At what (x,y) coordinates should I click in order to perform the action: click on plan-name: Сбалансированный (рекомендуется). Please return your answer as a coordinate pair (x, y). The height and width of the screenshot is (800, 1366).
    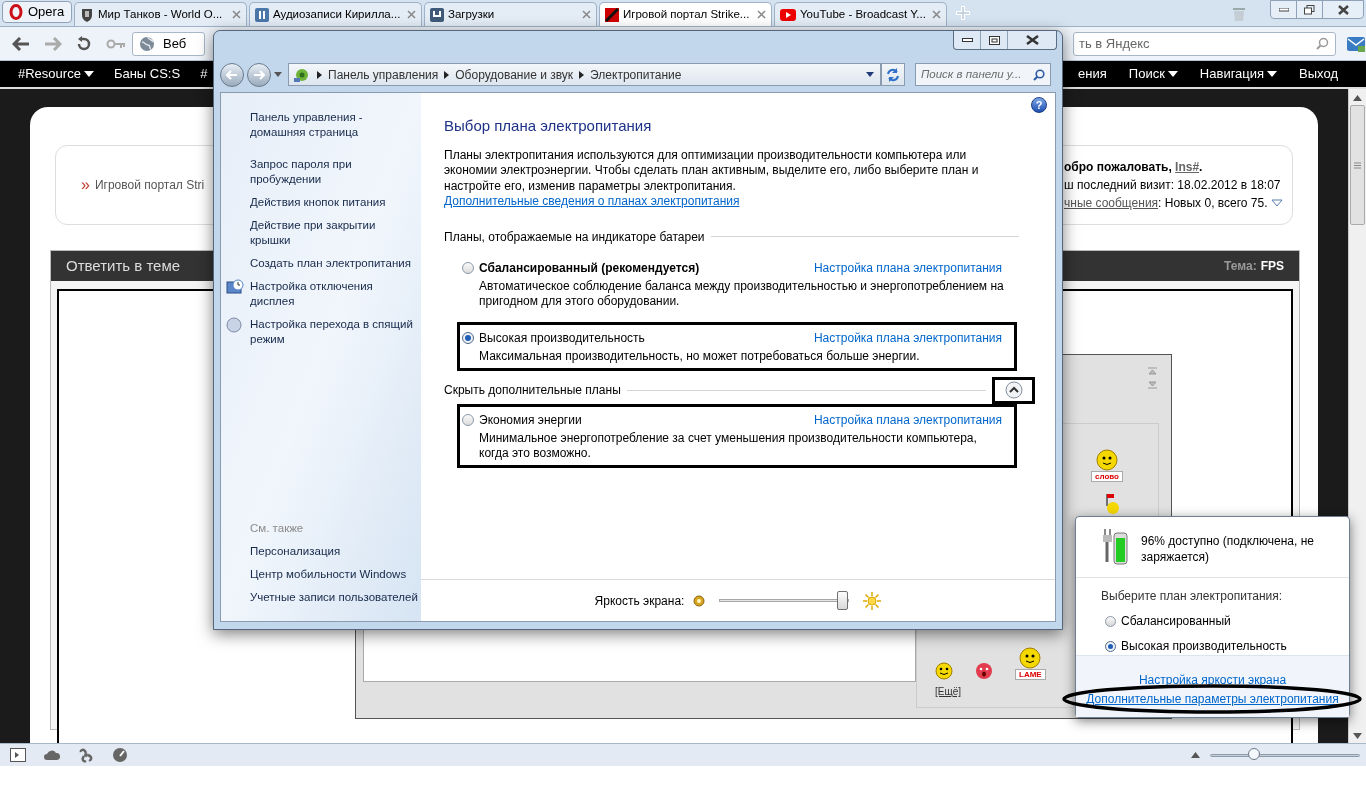
    Looking at the image, I should click on (589, 268).